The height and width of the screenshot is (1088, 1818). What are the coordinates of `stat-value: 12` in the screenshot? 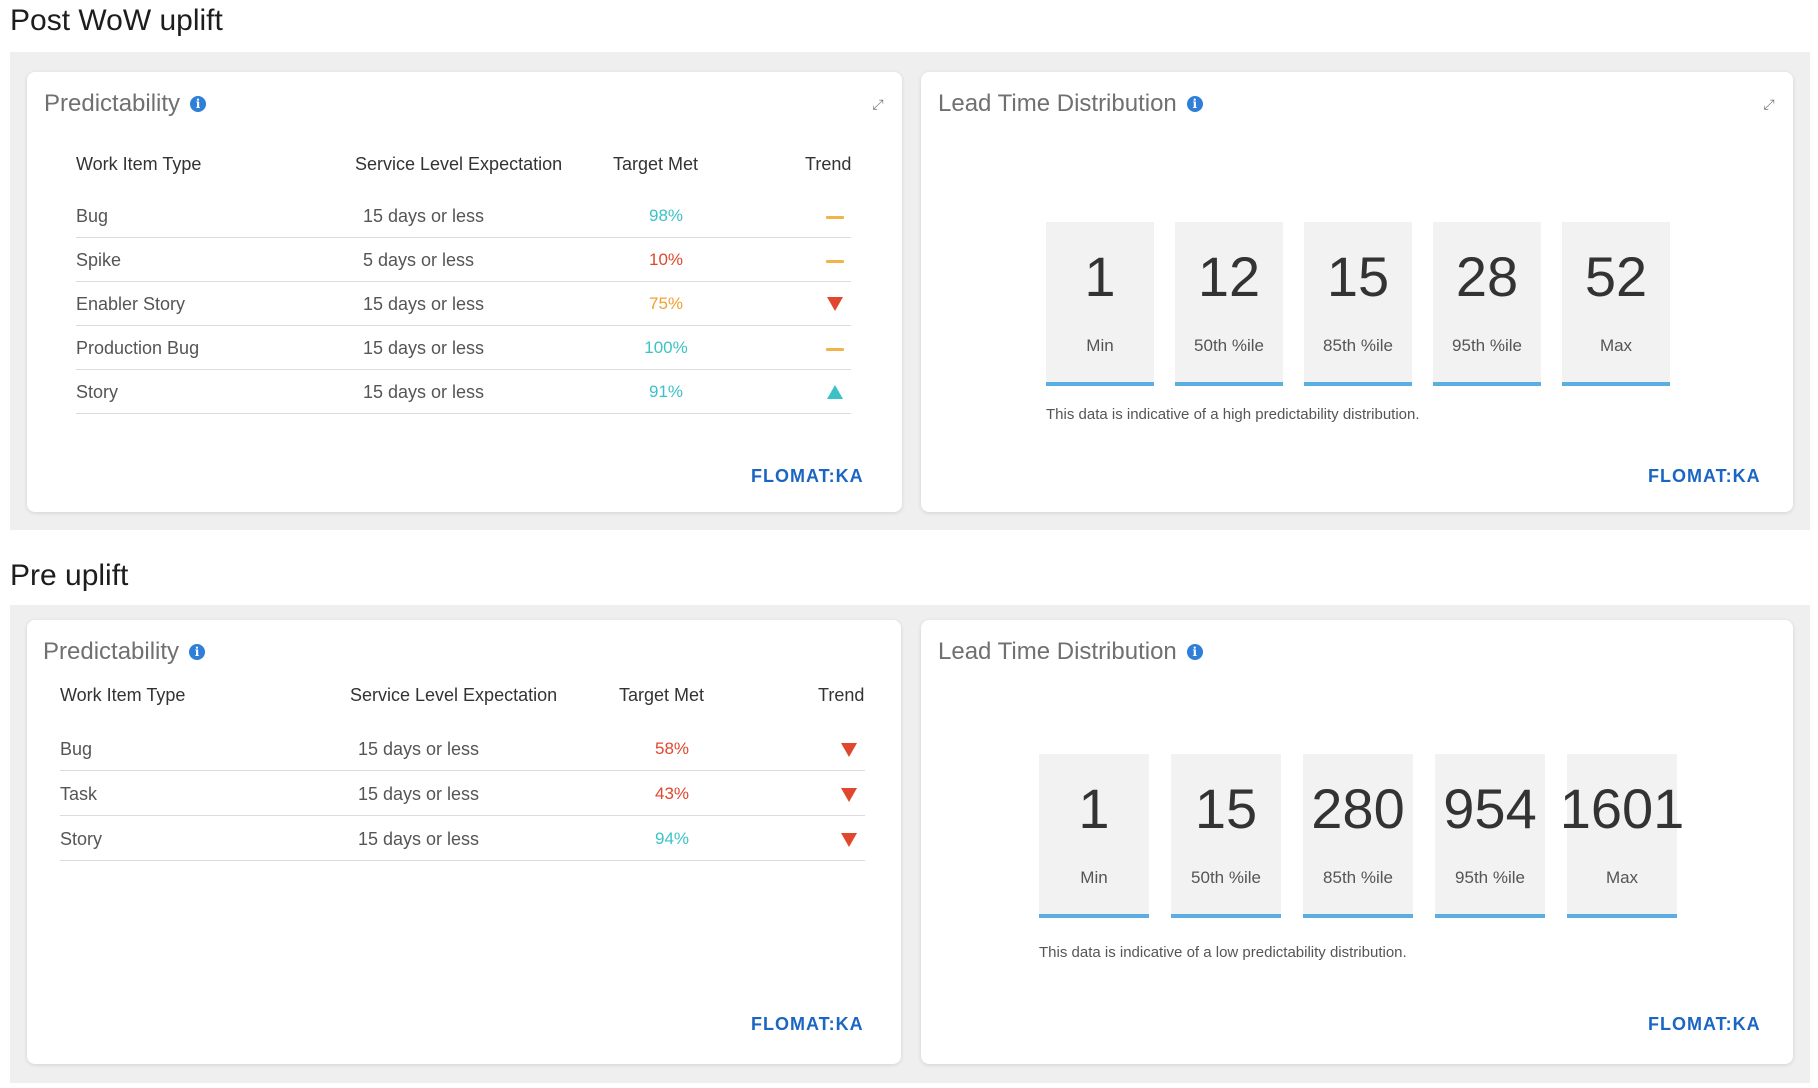 It's located at (1229, 276).